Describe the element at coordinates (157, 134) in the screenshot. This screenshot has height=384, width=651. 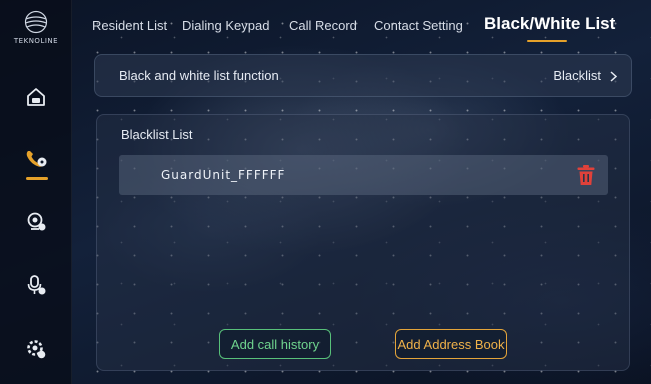
I see `panel-title: Blacklist List` at that location.